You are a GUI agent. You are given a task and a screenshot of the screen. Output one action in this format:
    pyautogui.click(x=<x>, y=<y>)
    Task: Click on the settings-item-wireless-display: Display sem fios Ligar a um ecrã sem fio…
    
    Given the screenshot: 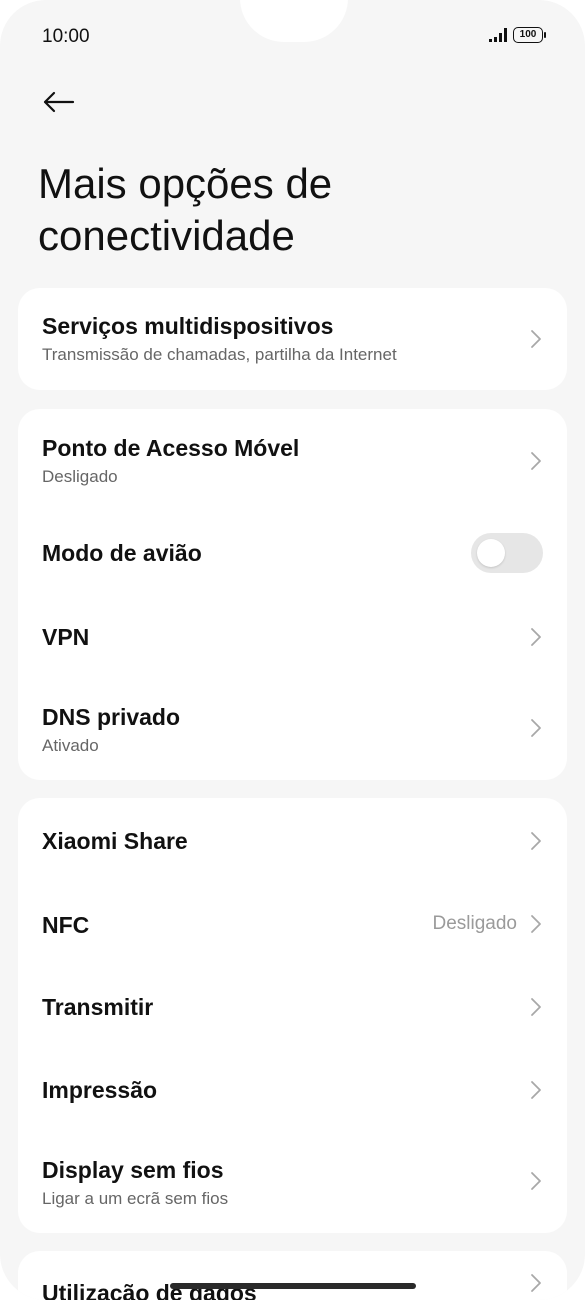 What is the action you would take?
    pyautogui.click(x=292, y=1182)
    